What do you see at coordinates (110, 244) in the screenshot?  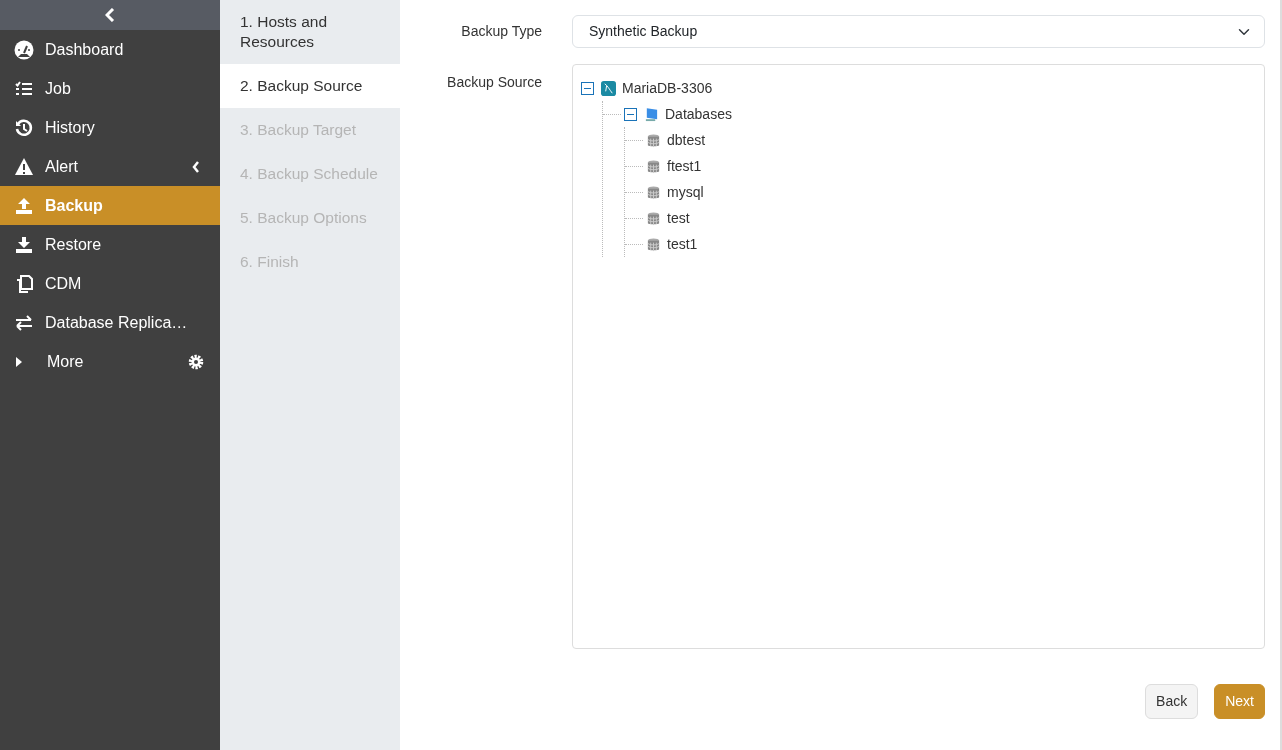 I see `sidebar-item: Restore` at bounding box center [110, 244].